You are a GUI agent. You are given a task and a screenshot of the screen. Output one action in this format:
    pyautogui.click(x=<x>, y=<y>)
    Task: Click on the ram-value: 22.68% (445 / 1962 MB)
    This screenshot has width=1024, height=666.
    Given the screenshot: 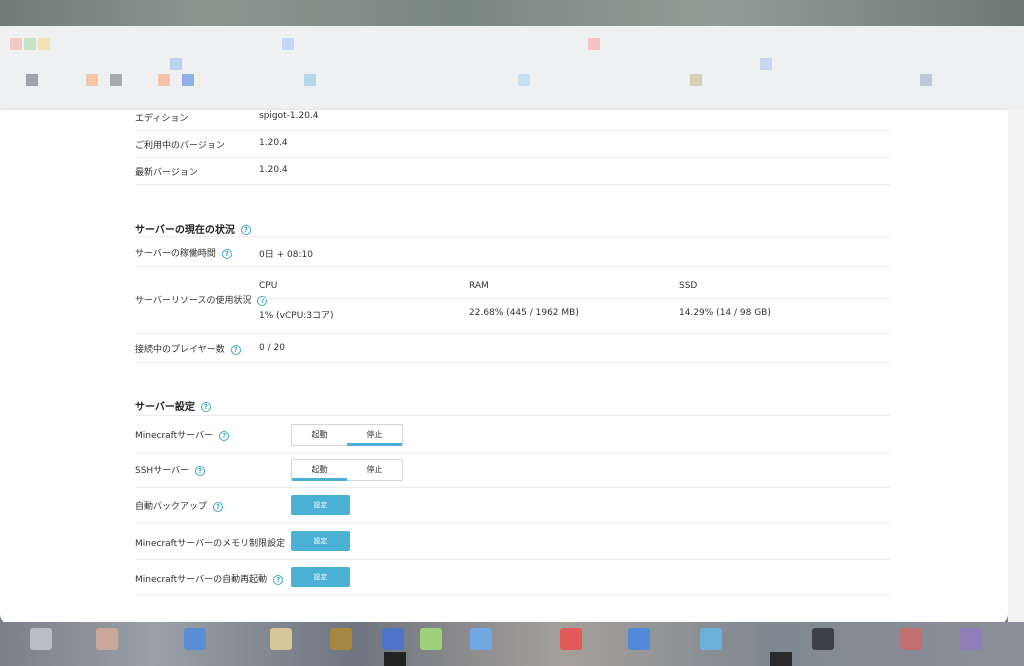 What is the action you would take?
    pyautogui.click(x=524, y=313)
    